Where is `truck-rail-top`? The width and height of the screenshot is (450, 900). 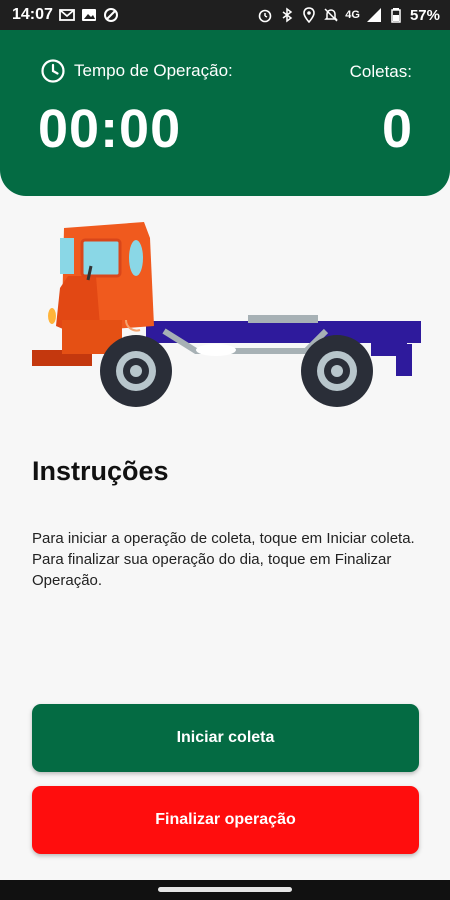
truck-rail-top is located at coordinates (283, 319).